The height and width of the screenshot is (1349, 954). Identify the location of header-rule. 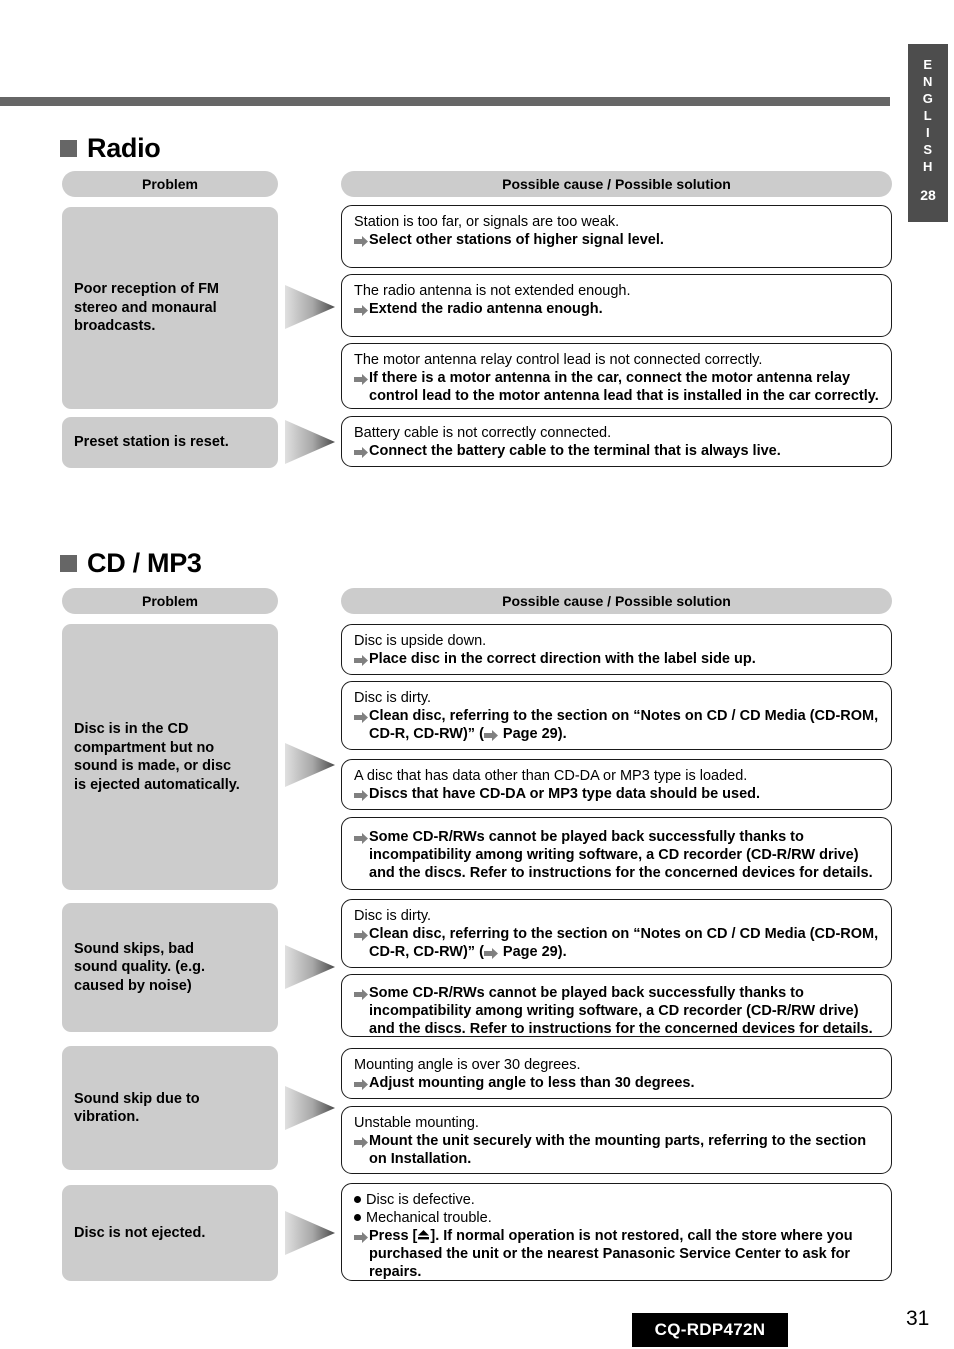
(445, 101).